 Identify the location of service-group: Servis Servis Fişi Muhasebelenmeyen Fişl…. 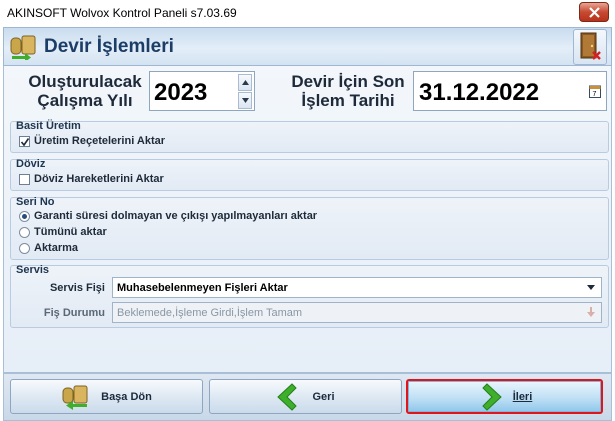
(309, 296).